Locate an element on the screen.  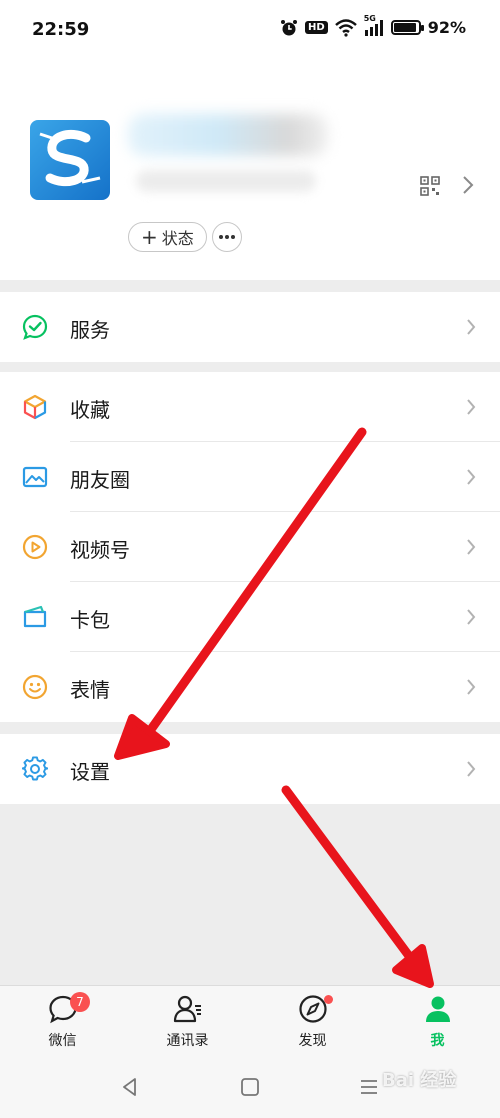
menu-item-settings: 设置 is located at coordinates (250, 769).